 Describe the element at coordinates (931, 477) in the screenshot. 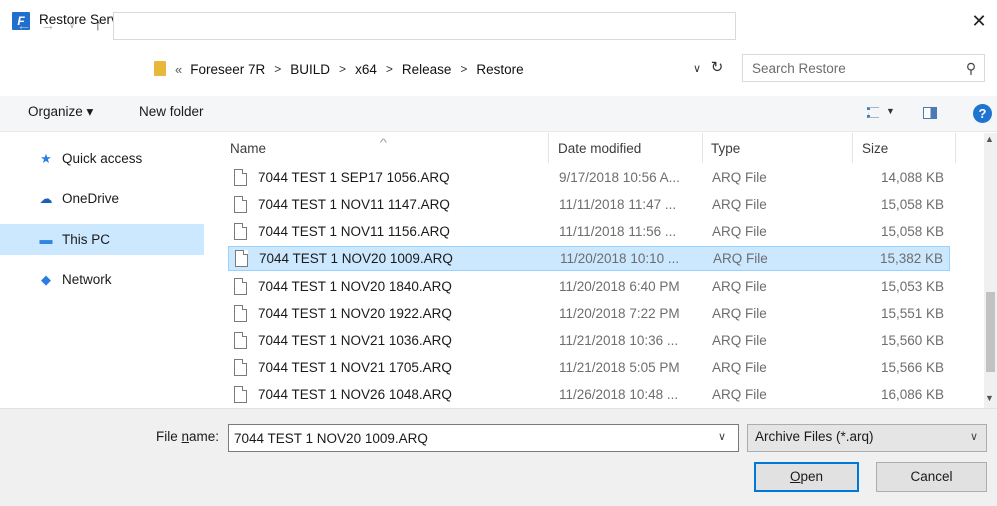

I see `cancel-button: Cancel` at that location.